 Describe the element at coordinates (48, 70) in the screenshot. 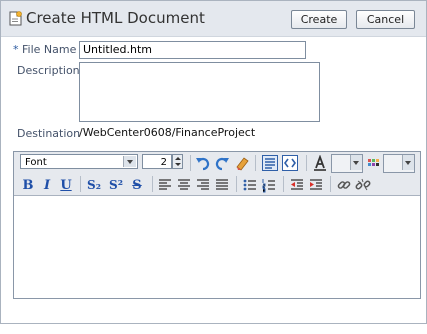

I see `description-label: Description` at that location.